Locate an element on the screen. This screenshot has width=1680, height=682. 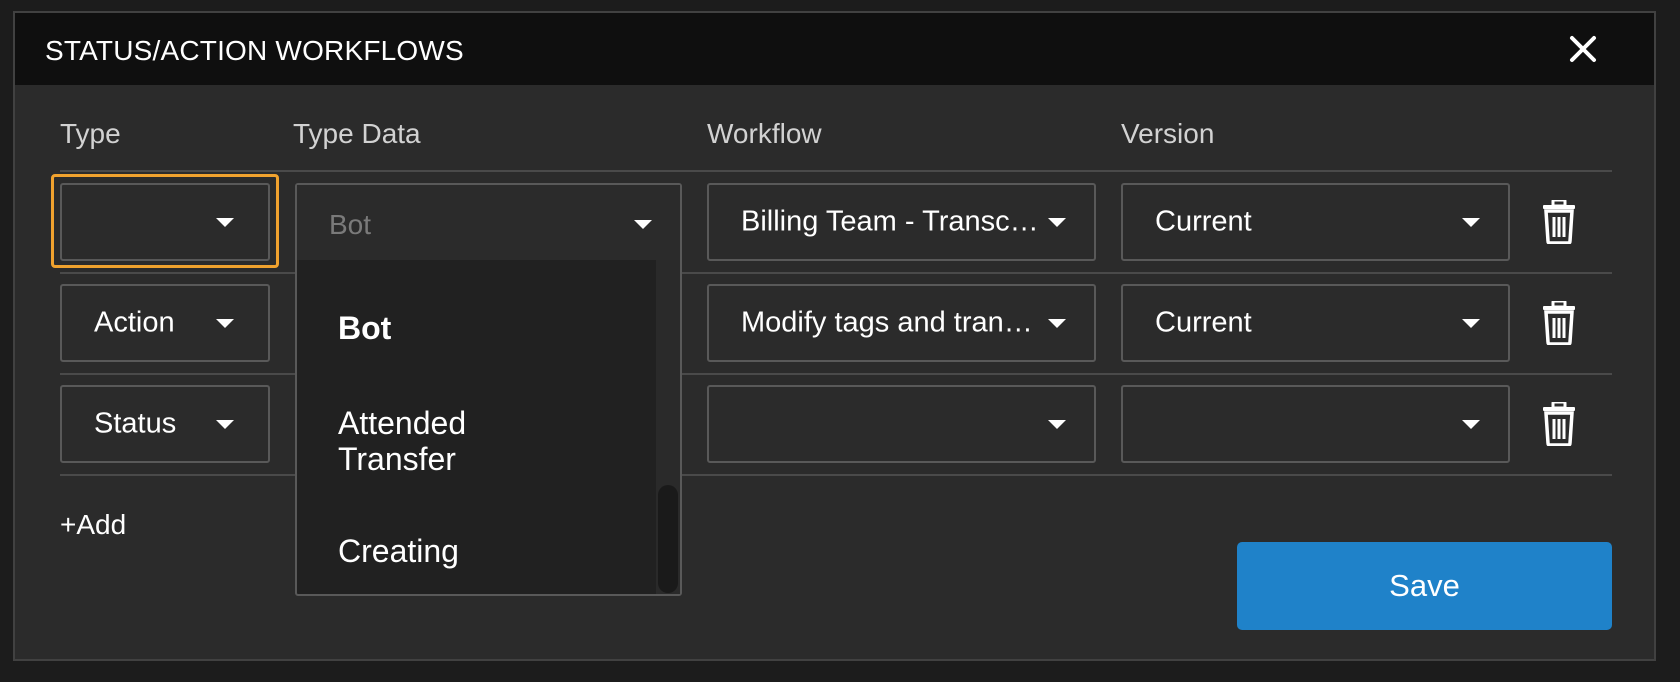
type-data-select: Bot is located at coordinates (488, 222).